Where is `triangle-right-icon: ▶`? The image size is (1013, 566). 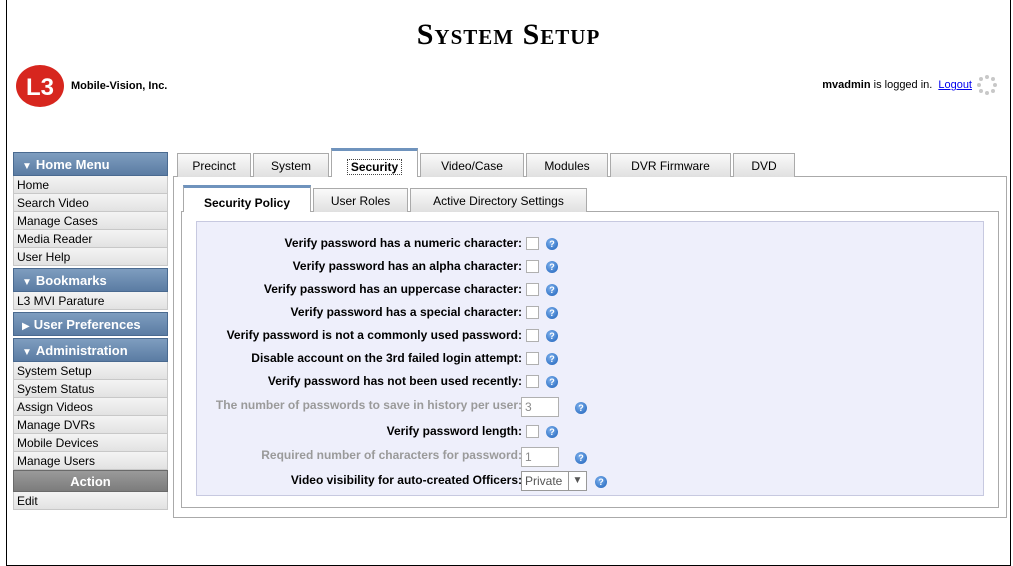 triangle-right-icon: ▶ is located at coordinates (26, 326).